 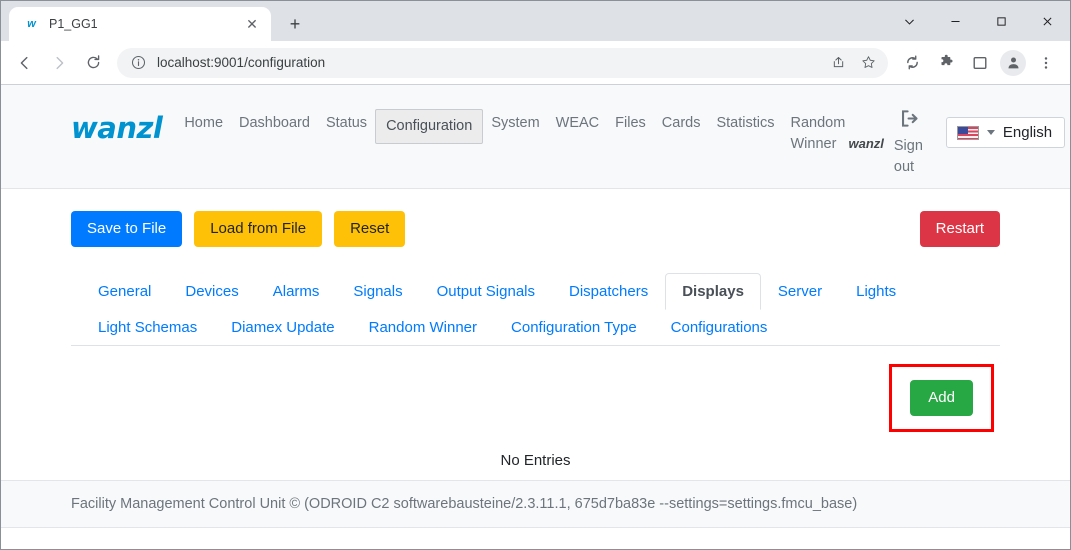 I want to click on nav-item-home: Home, so click(x=203, y=123).